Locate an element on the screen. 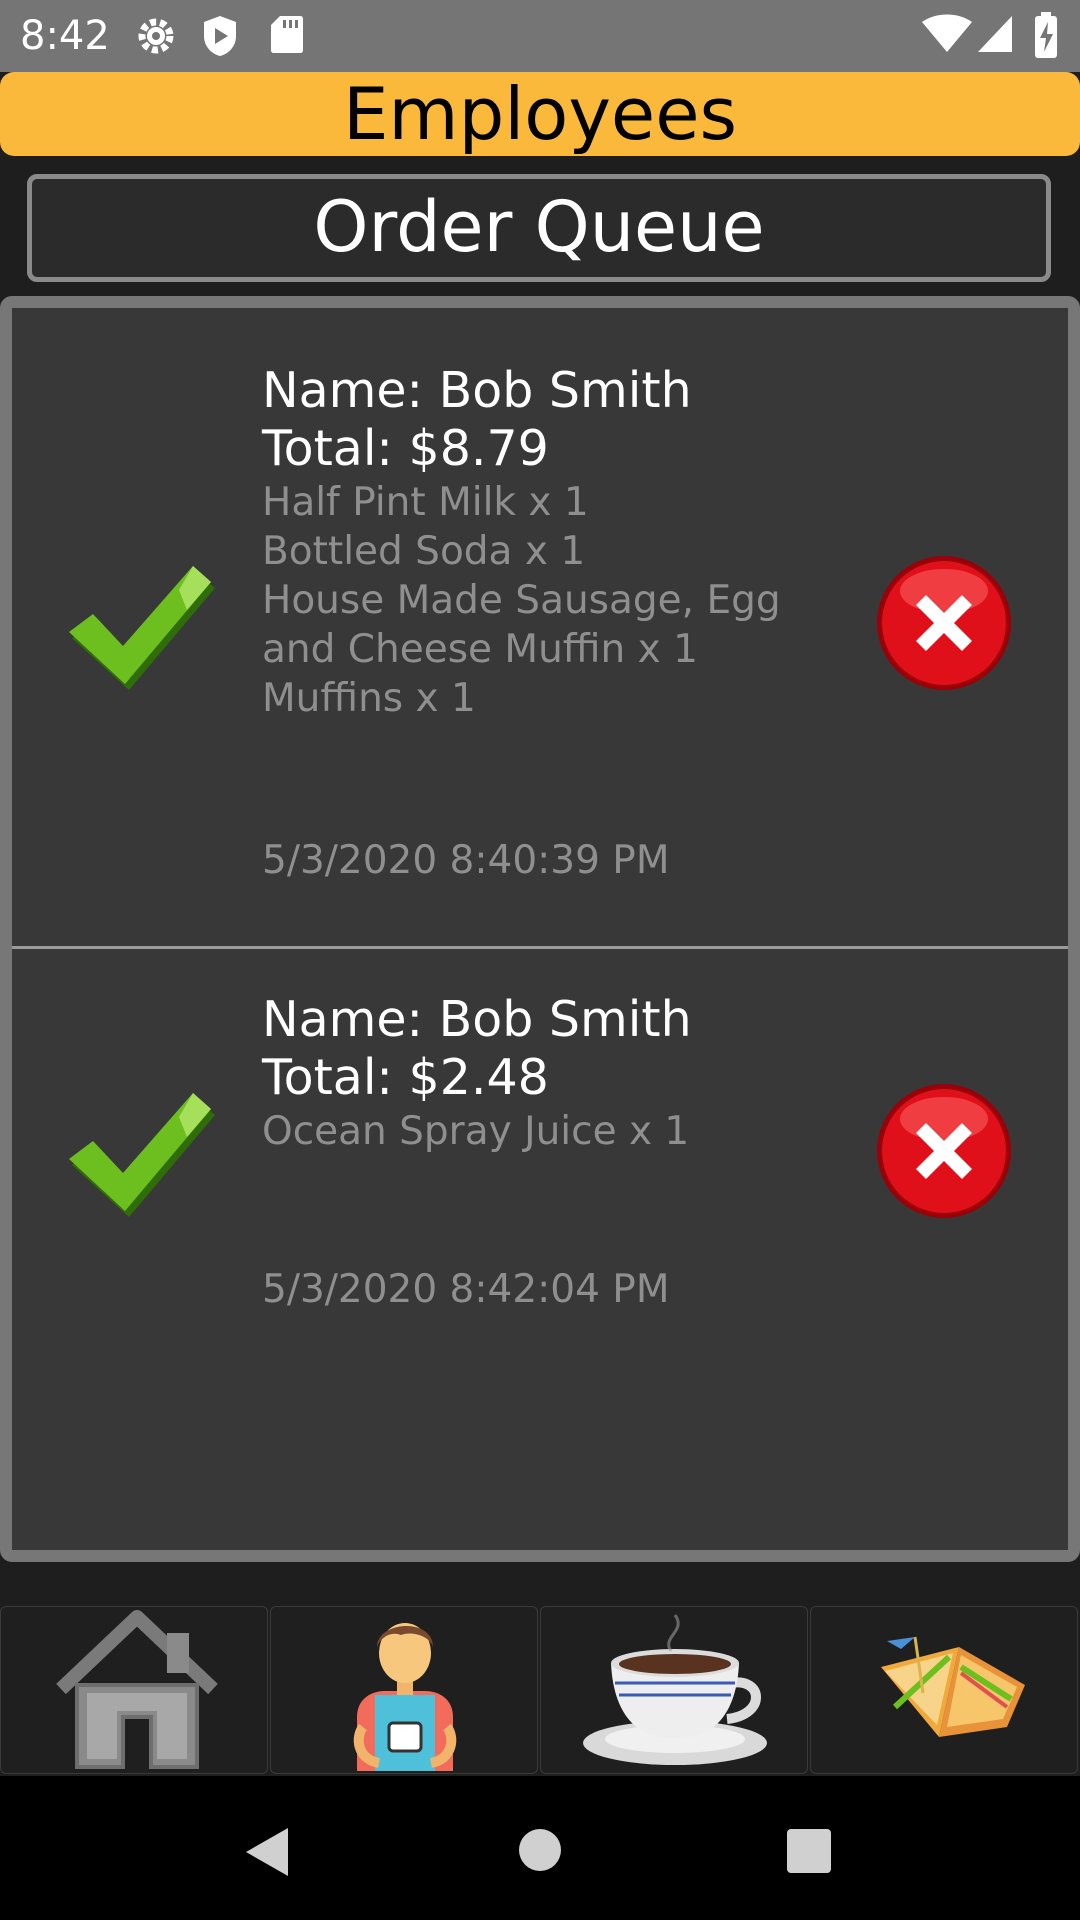  signal-icon is located at coordinates (995, 34).